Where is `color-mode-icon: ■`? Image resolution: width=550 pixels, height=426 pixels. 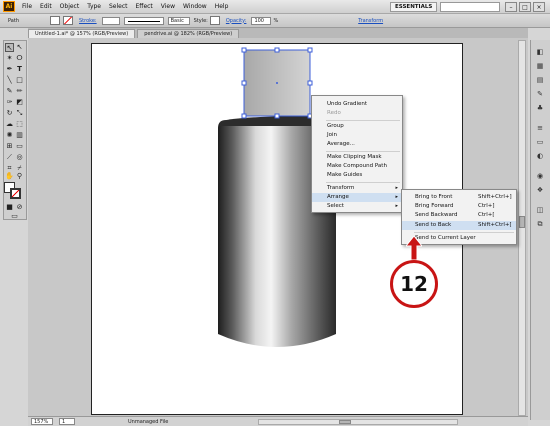
color-mode-icon: ■ is located at coordinates (9, 207).